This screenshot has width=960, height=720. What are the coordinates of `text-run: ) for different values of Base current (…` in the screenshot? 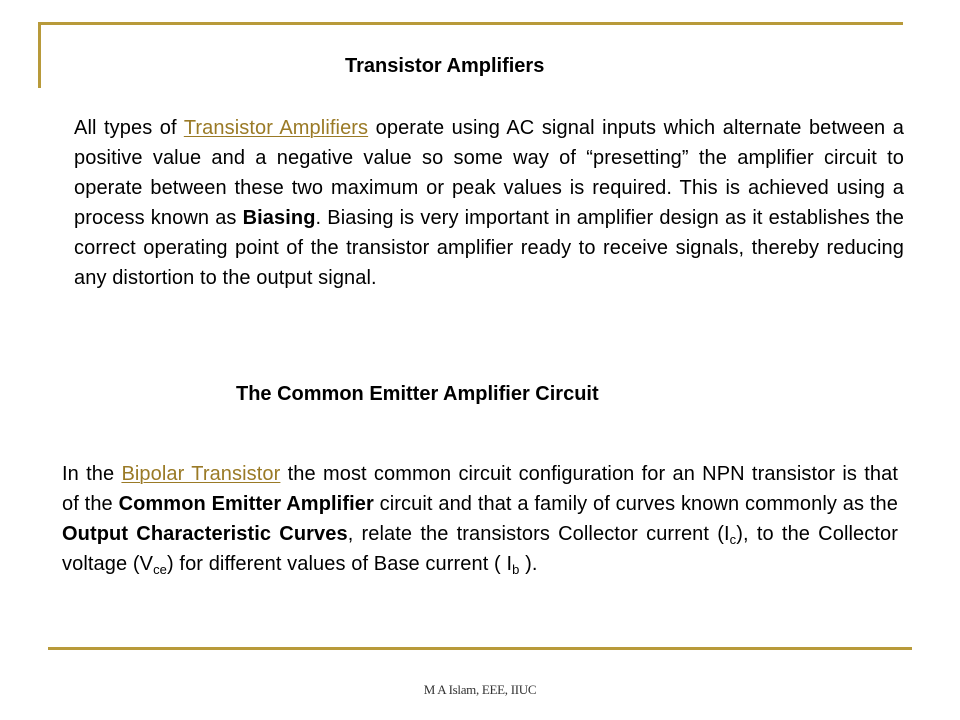 It's located at (340, 564).